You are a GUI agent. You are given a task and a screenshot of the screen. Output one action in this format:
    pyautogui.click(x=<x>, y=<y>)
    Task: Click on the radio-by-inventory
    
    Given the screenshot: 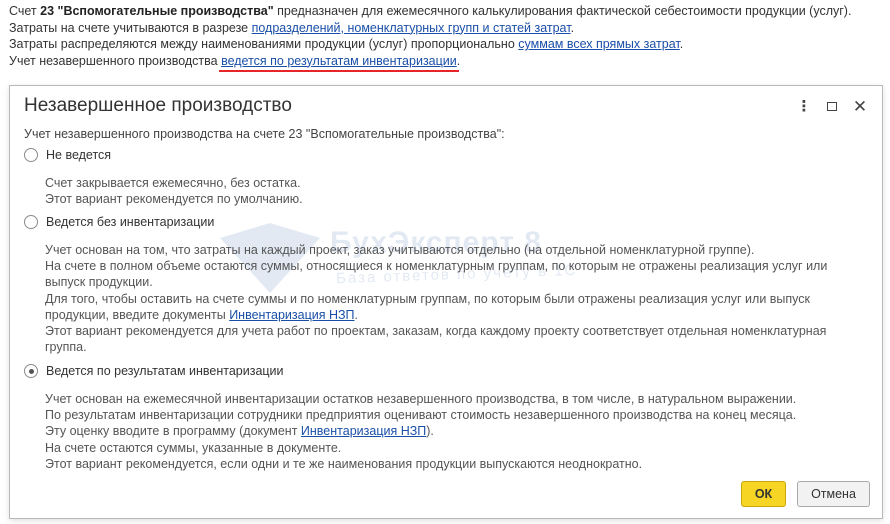 What is the action you would take?
    pyautogui.click(x=31, y=371)
    